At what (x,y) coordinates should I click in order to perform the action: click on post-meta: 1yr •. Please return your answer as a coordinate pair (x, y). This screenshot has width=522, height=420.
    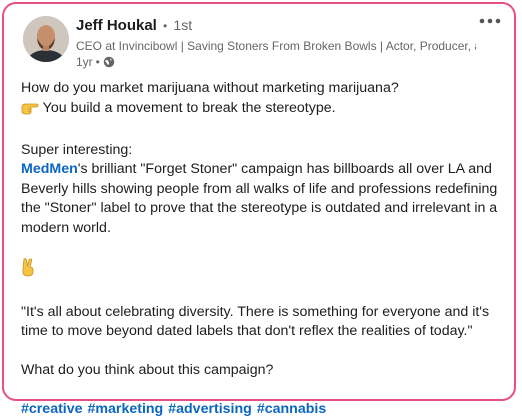
    Looking at the image, I should click on (95, 62).